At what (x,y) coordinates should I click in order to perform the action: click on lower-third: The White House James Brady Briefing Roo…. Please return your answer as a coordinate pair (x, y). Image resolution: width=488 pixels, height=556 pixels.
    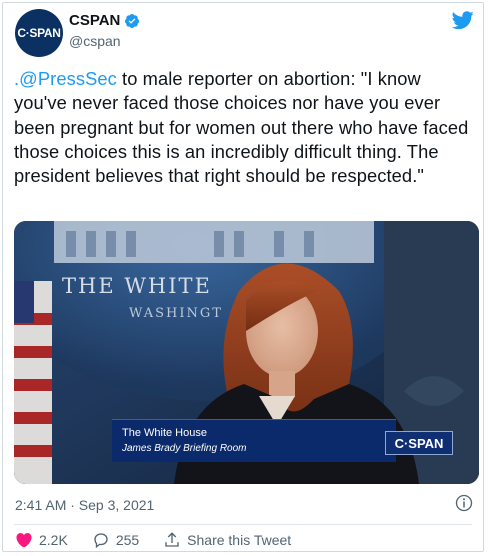
    Looking at the image, I should click on (254, 440).